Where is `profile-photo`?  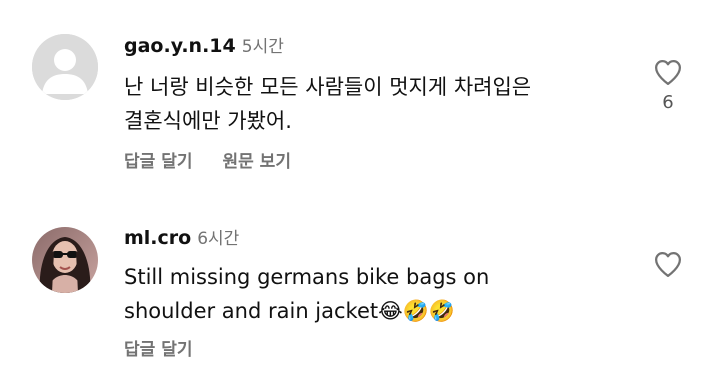
profile-photo is located at coordinates (65, 260).